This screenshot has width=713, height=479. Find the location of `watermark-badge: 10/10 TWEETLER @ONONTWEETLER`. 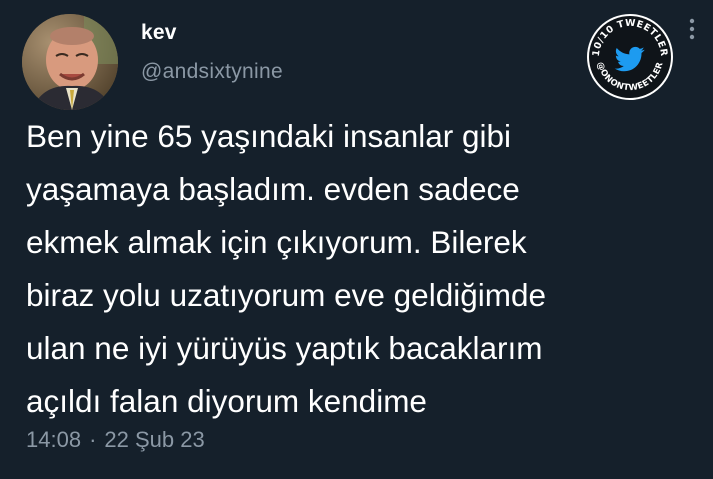

watermark-badge: 10/10 TWEETLER @ONONTWEETLER is located at coordinates (630, 57).